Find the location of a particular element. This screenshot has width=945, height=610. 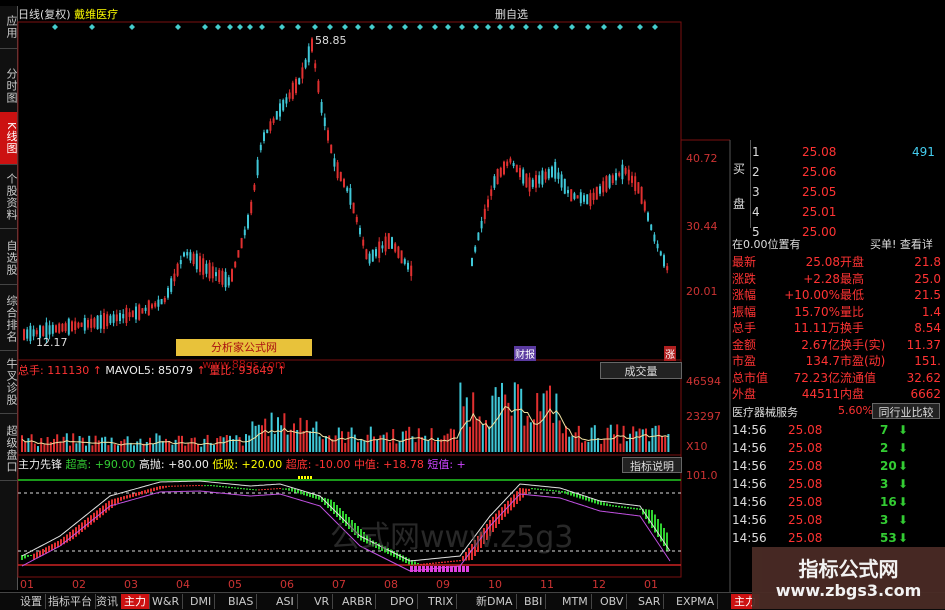

level-num: 1 is located at coordinates (756, 152).